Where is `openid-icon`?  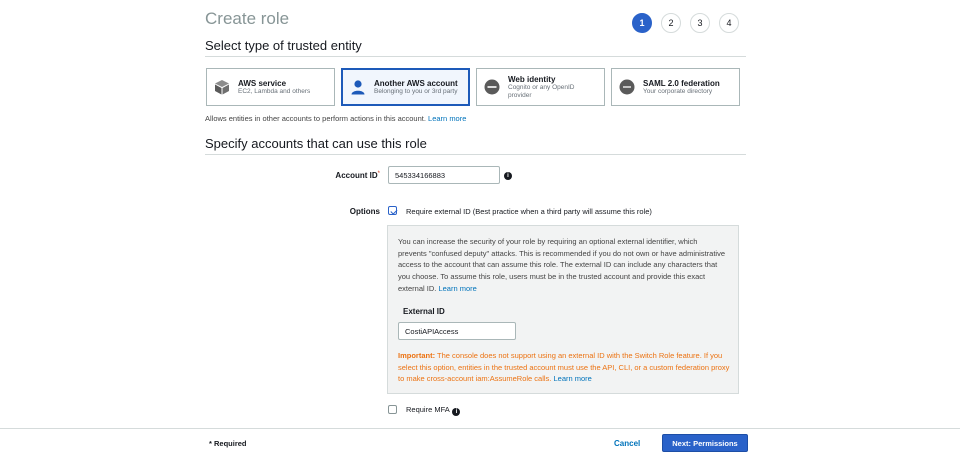 openid-icon is located at coordinates (492, 87).